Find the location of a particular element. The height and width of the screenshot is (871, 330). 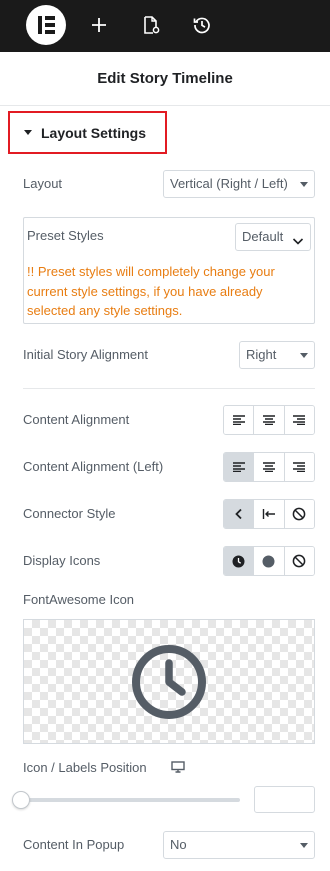

layout-select: Vertical (Right / Left) is located at coordinates (239, 184).